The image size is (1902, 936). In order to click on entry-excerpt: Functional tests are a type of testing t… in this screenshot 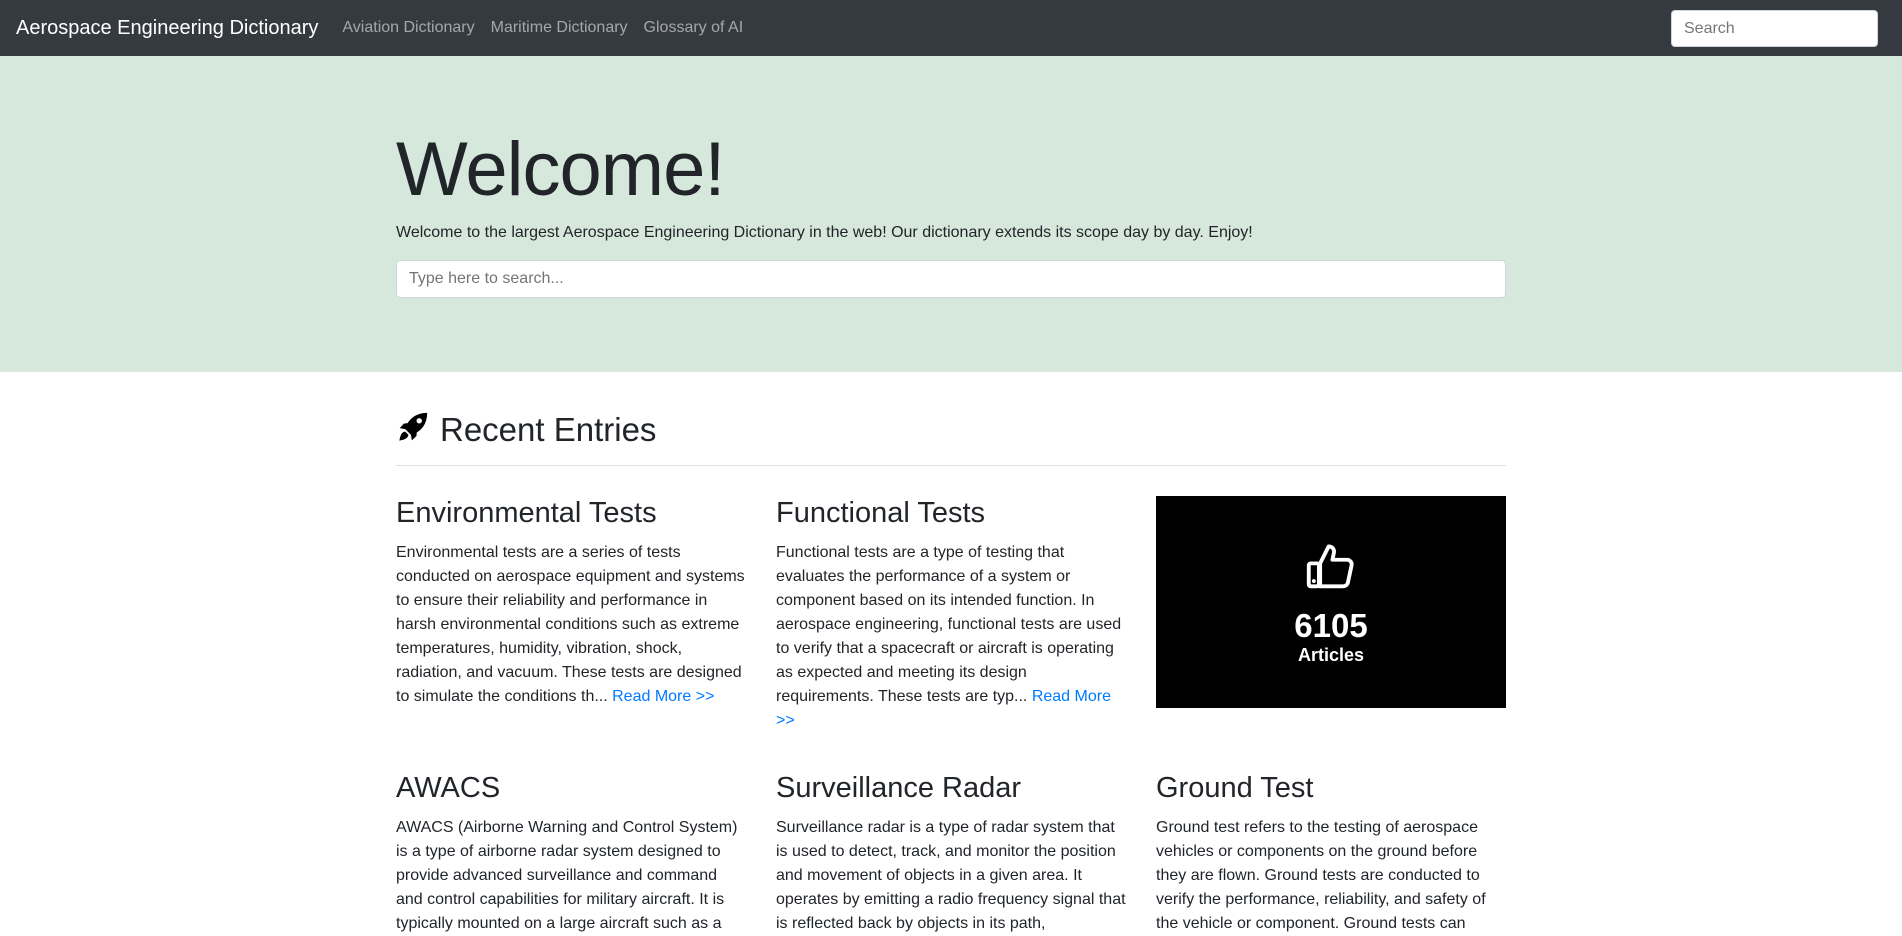, I will do `click(951, 637)`.